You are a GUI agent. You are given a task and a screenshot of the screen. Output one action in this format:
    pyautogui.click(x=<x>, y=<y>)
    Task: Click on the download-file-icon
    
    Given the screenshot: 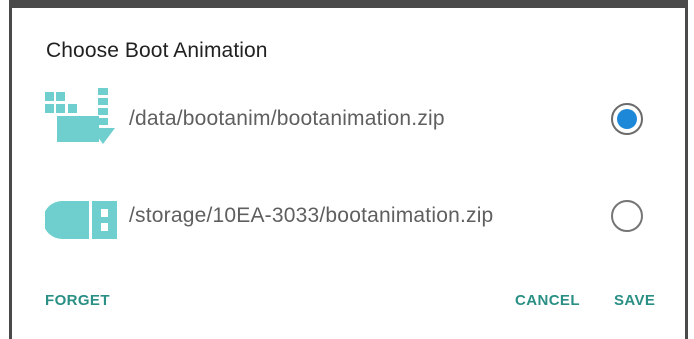 What is the action you would take?
    pyautogui.click(x=80, y=116)
    